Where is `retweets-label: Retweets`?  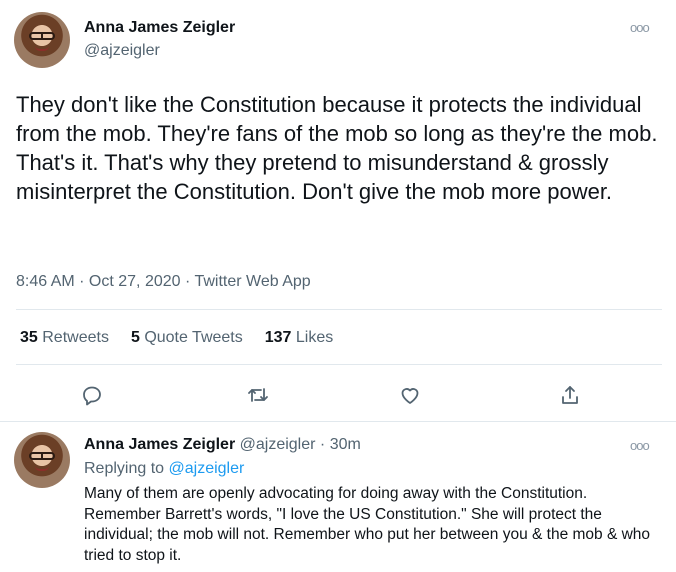 retweets-label: Retweets is located at coordinates (75, 337).